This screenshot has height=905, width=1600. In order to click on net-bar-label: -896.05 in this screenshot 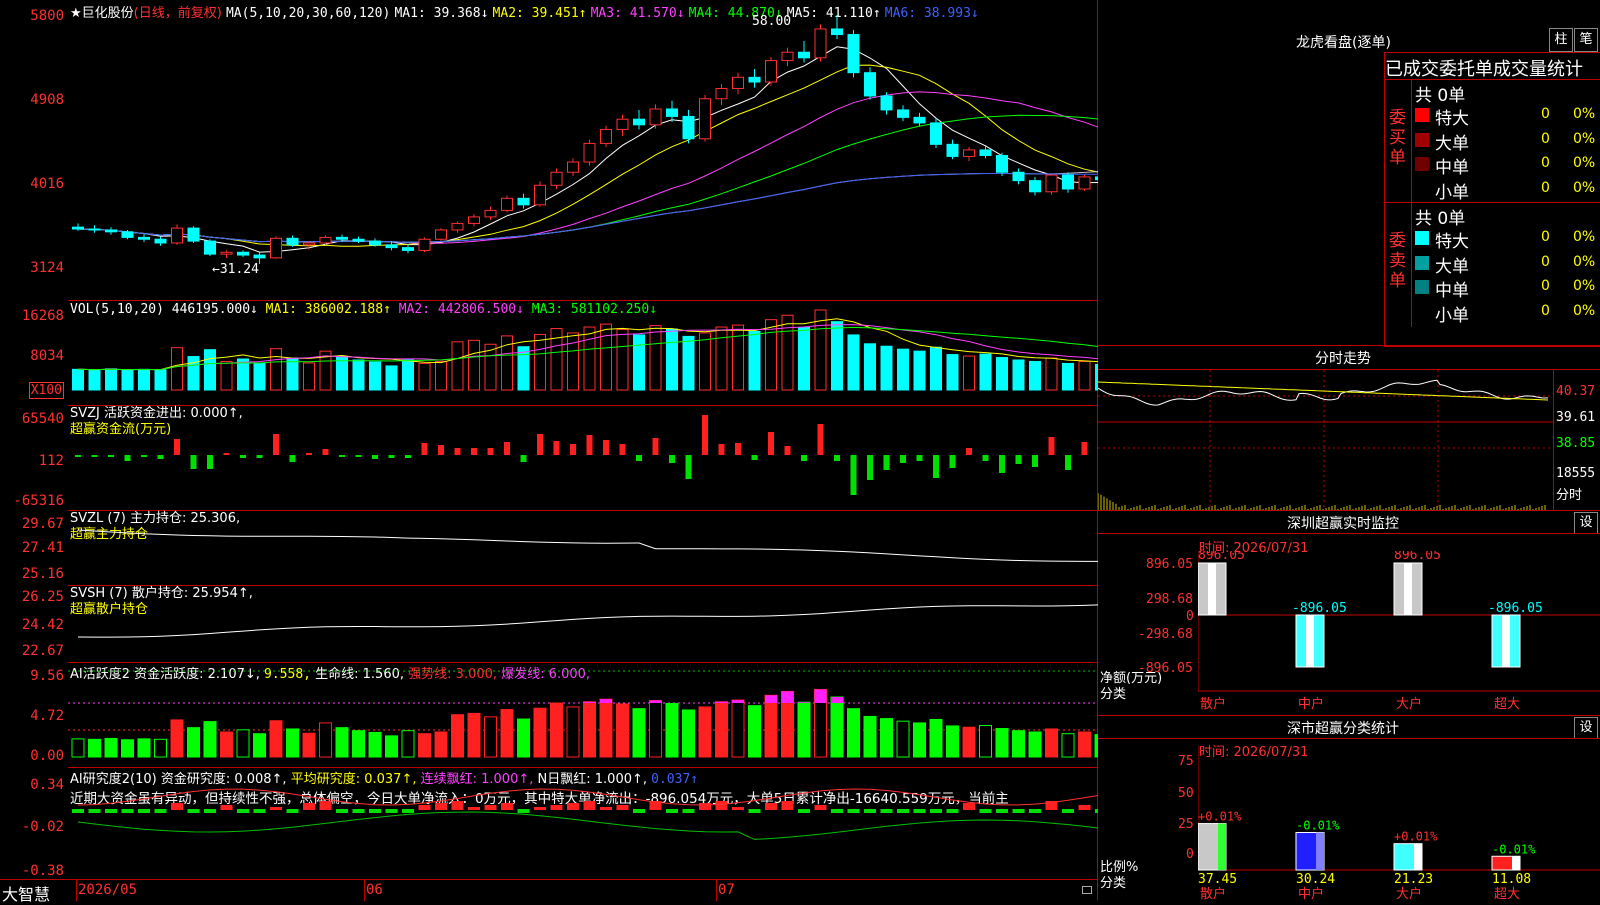, I will do `click(1515, 608)`.